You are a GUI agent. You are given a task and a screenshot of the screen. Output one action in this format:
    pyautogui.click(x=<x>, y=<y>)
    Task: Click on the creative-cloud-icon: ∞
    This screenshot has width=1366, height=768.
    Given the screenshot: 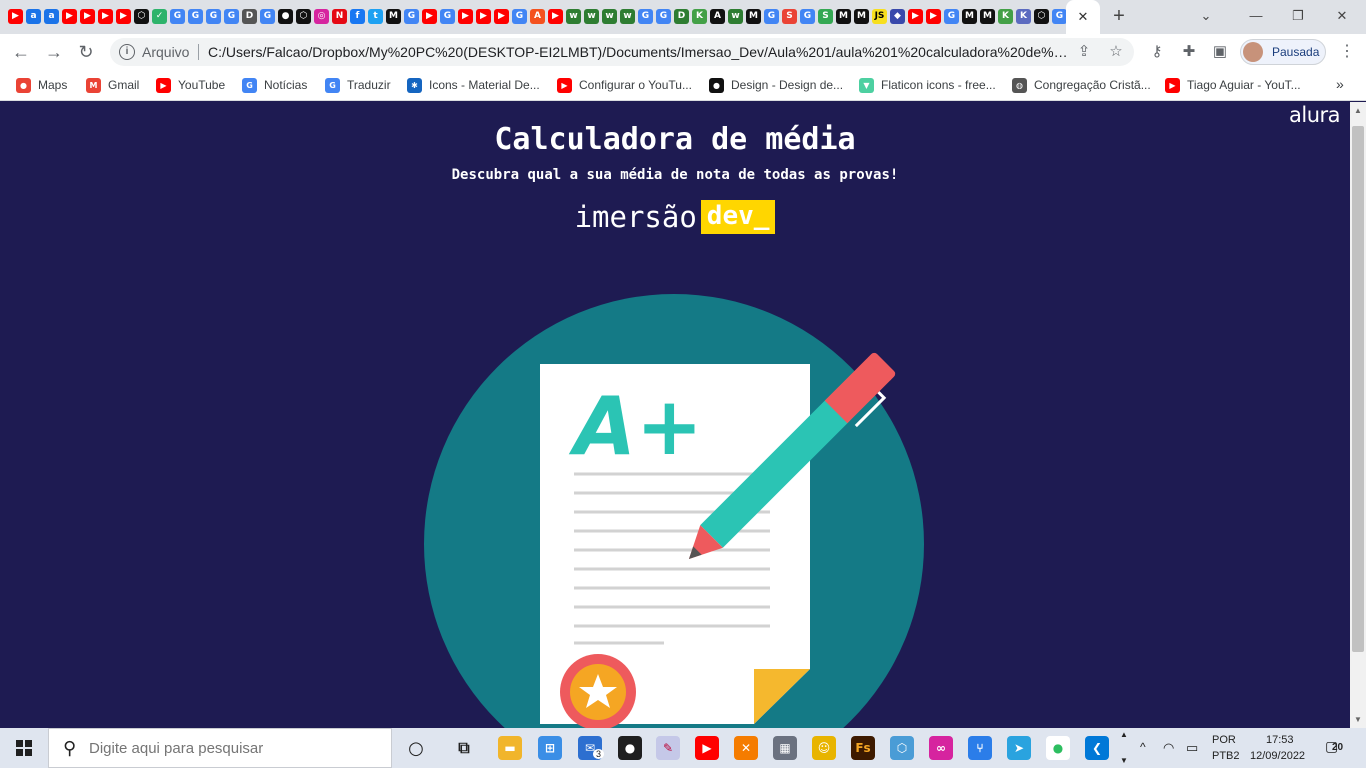 What is the action you would take?
    pyautogui.click(x=941, y=748)
    